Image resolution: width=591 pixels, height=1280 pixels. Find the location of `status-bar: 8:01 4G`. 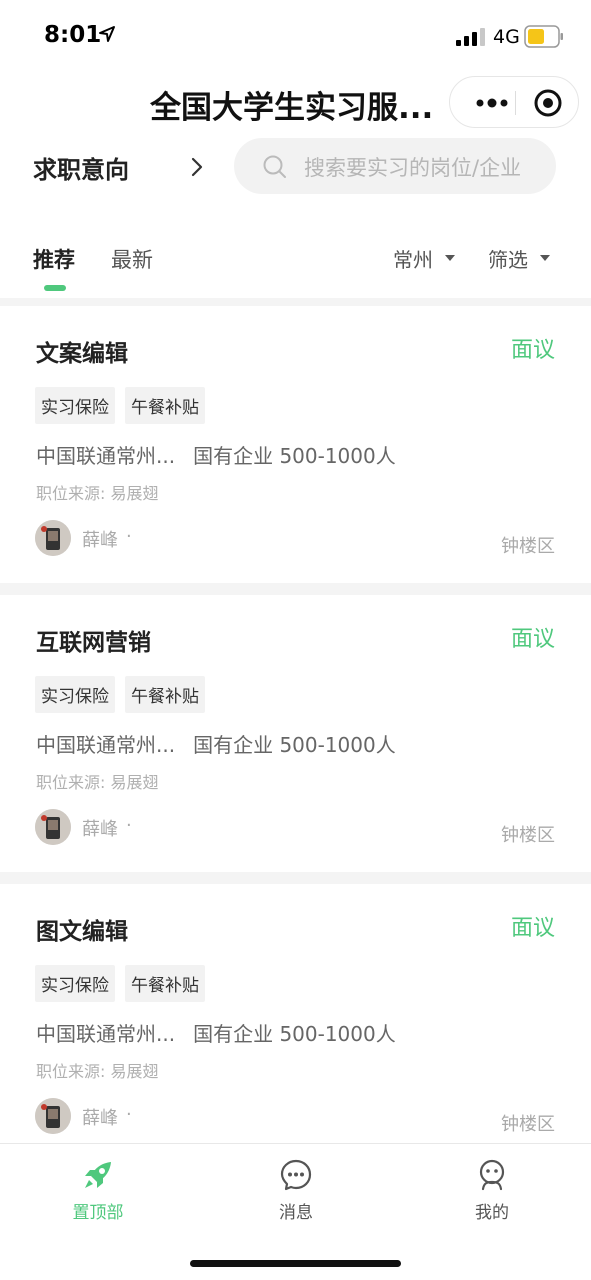

status-bar: 8:01 4G is located at coordinates (295, 36).